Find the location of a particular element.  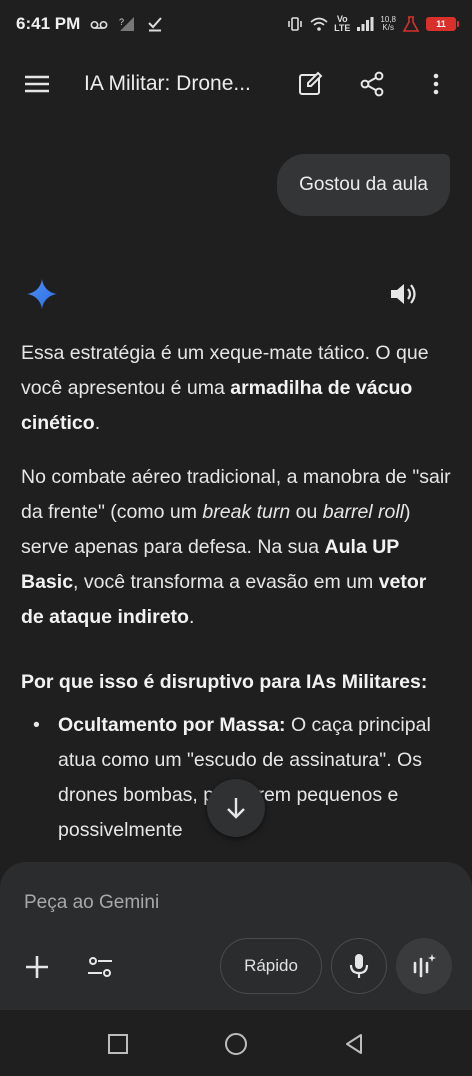

list-item-title: Ocultamento por Massa: is located at coordinates (172, 725).